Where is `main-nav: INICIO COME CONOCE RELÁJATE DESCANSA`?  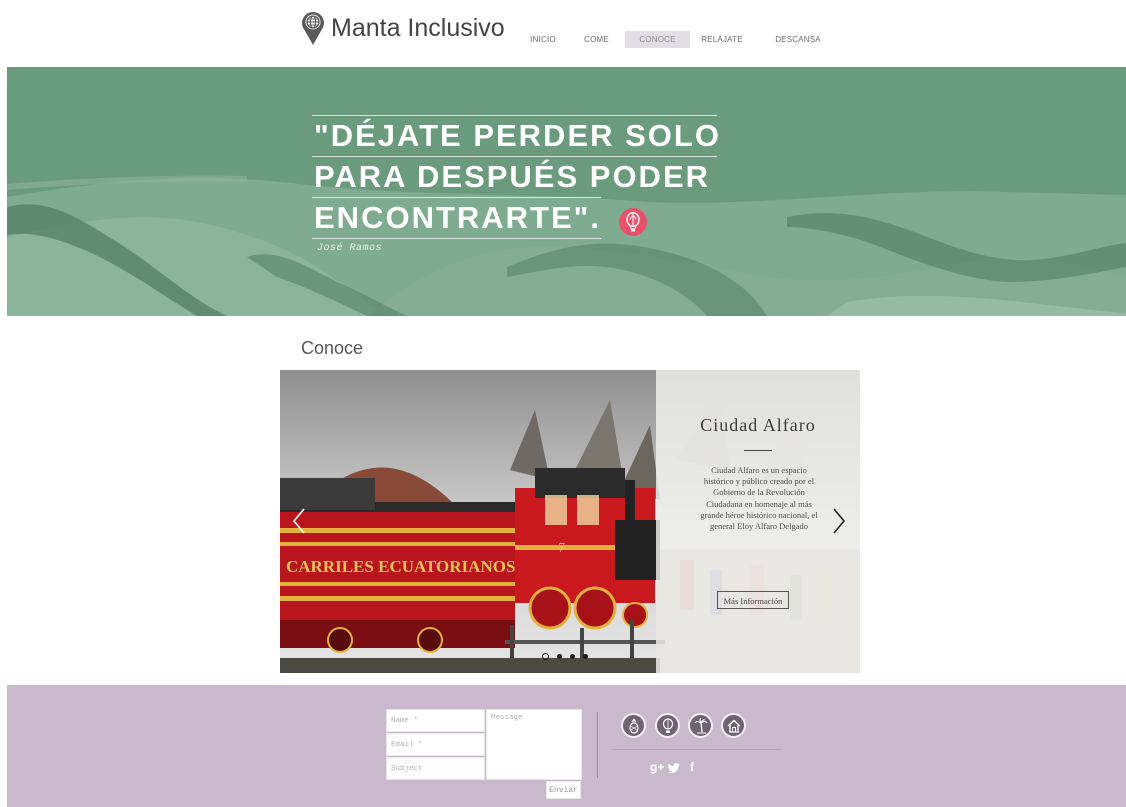 main-nav: INICIO COME CONOCE RELÁJATE DESCANSA is located at coordinates (680, 39).